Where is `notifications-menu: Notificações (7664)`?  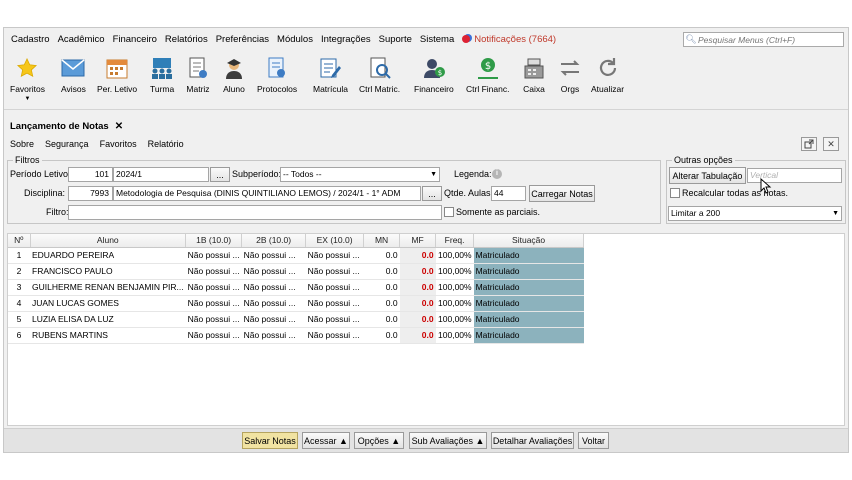 notifications-menu: Notificações (7664) is located at coordinates (509, 39).